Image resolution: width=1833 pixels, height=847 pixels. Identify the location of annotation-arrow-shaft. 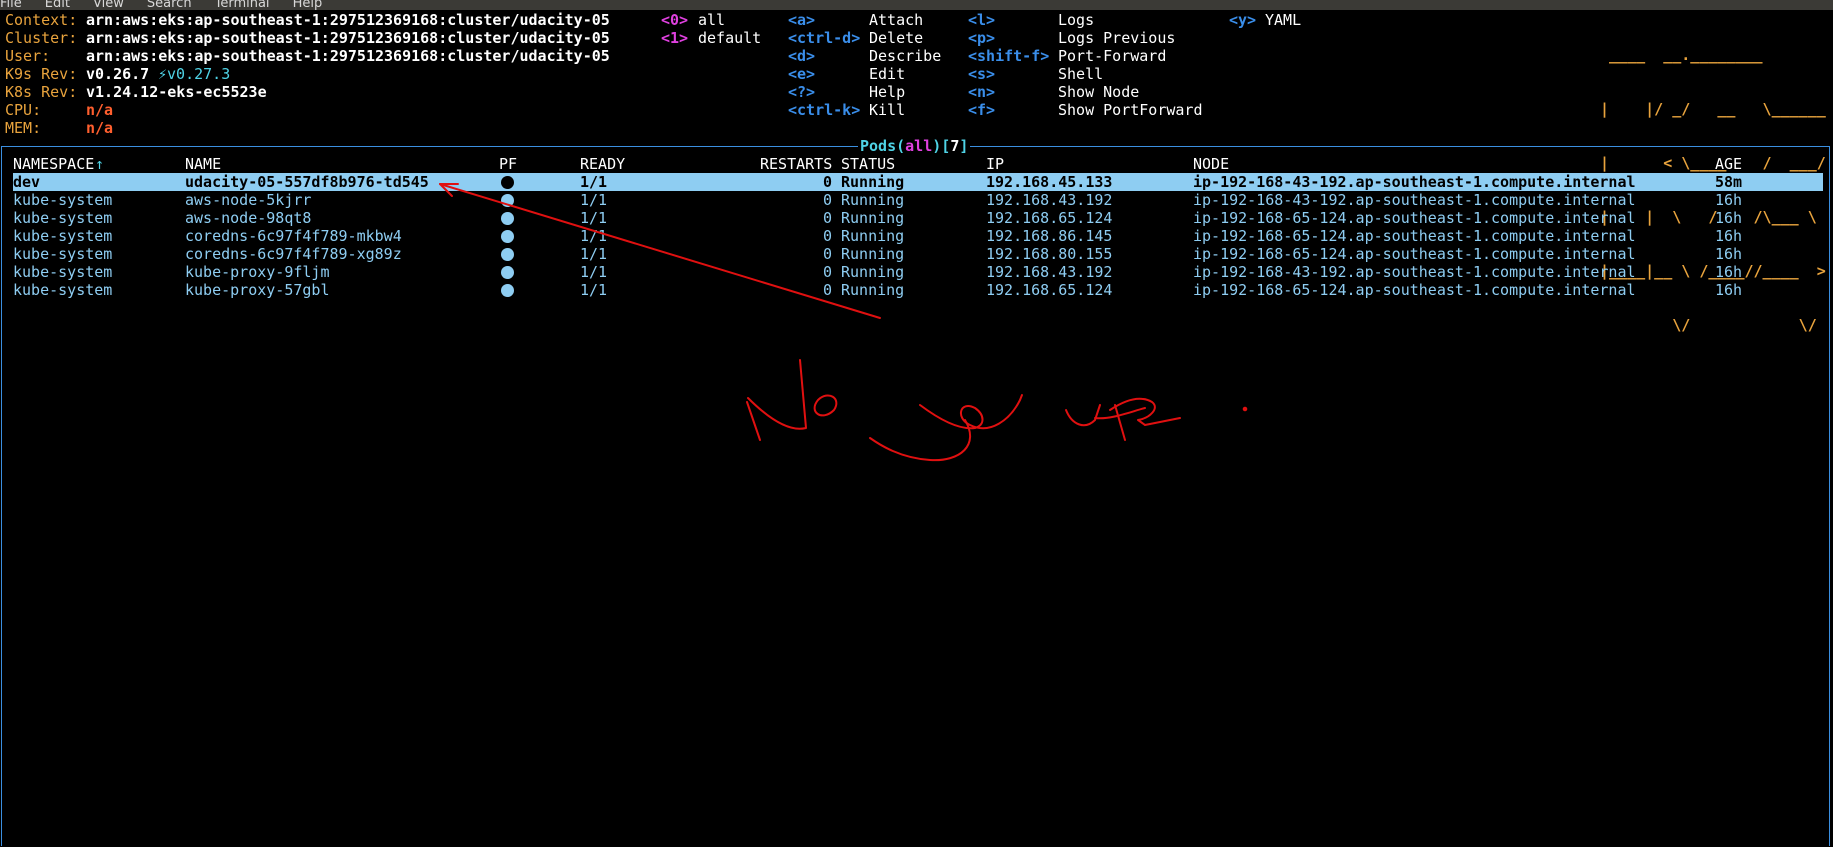
(660, 251).